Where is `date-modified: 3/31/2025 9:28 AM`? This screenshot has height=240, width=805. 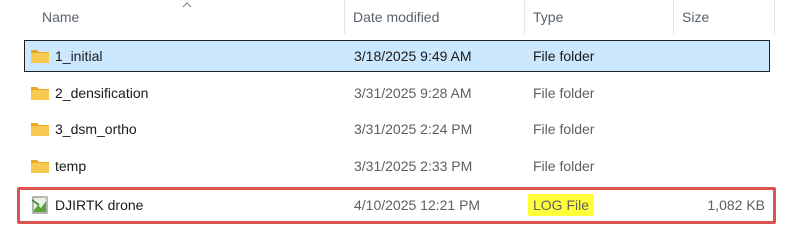
date-modified: 3/31/2025 9:28 AM is located at coordinates (413, 93).